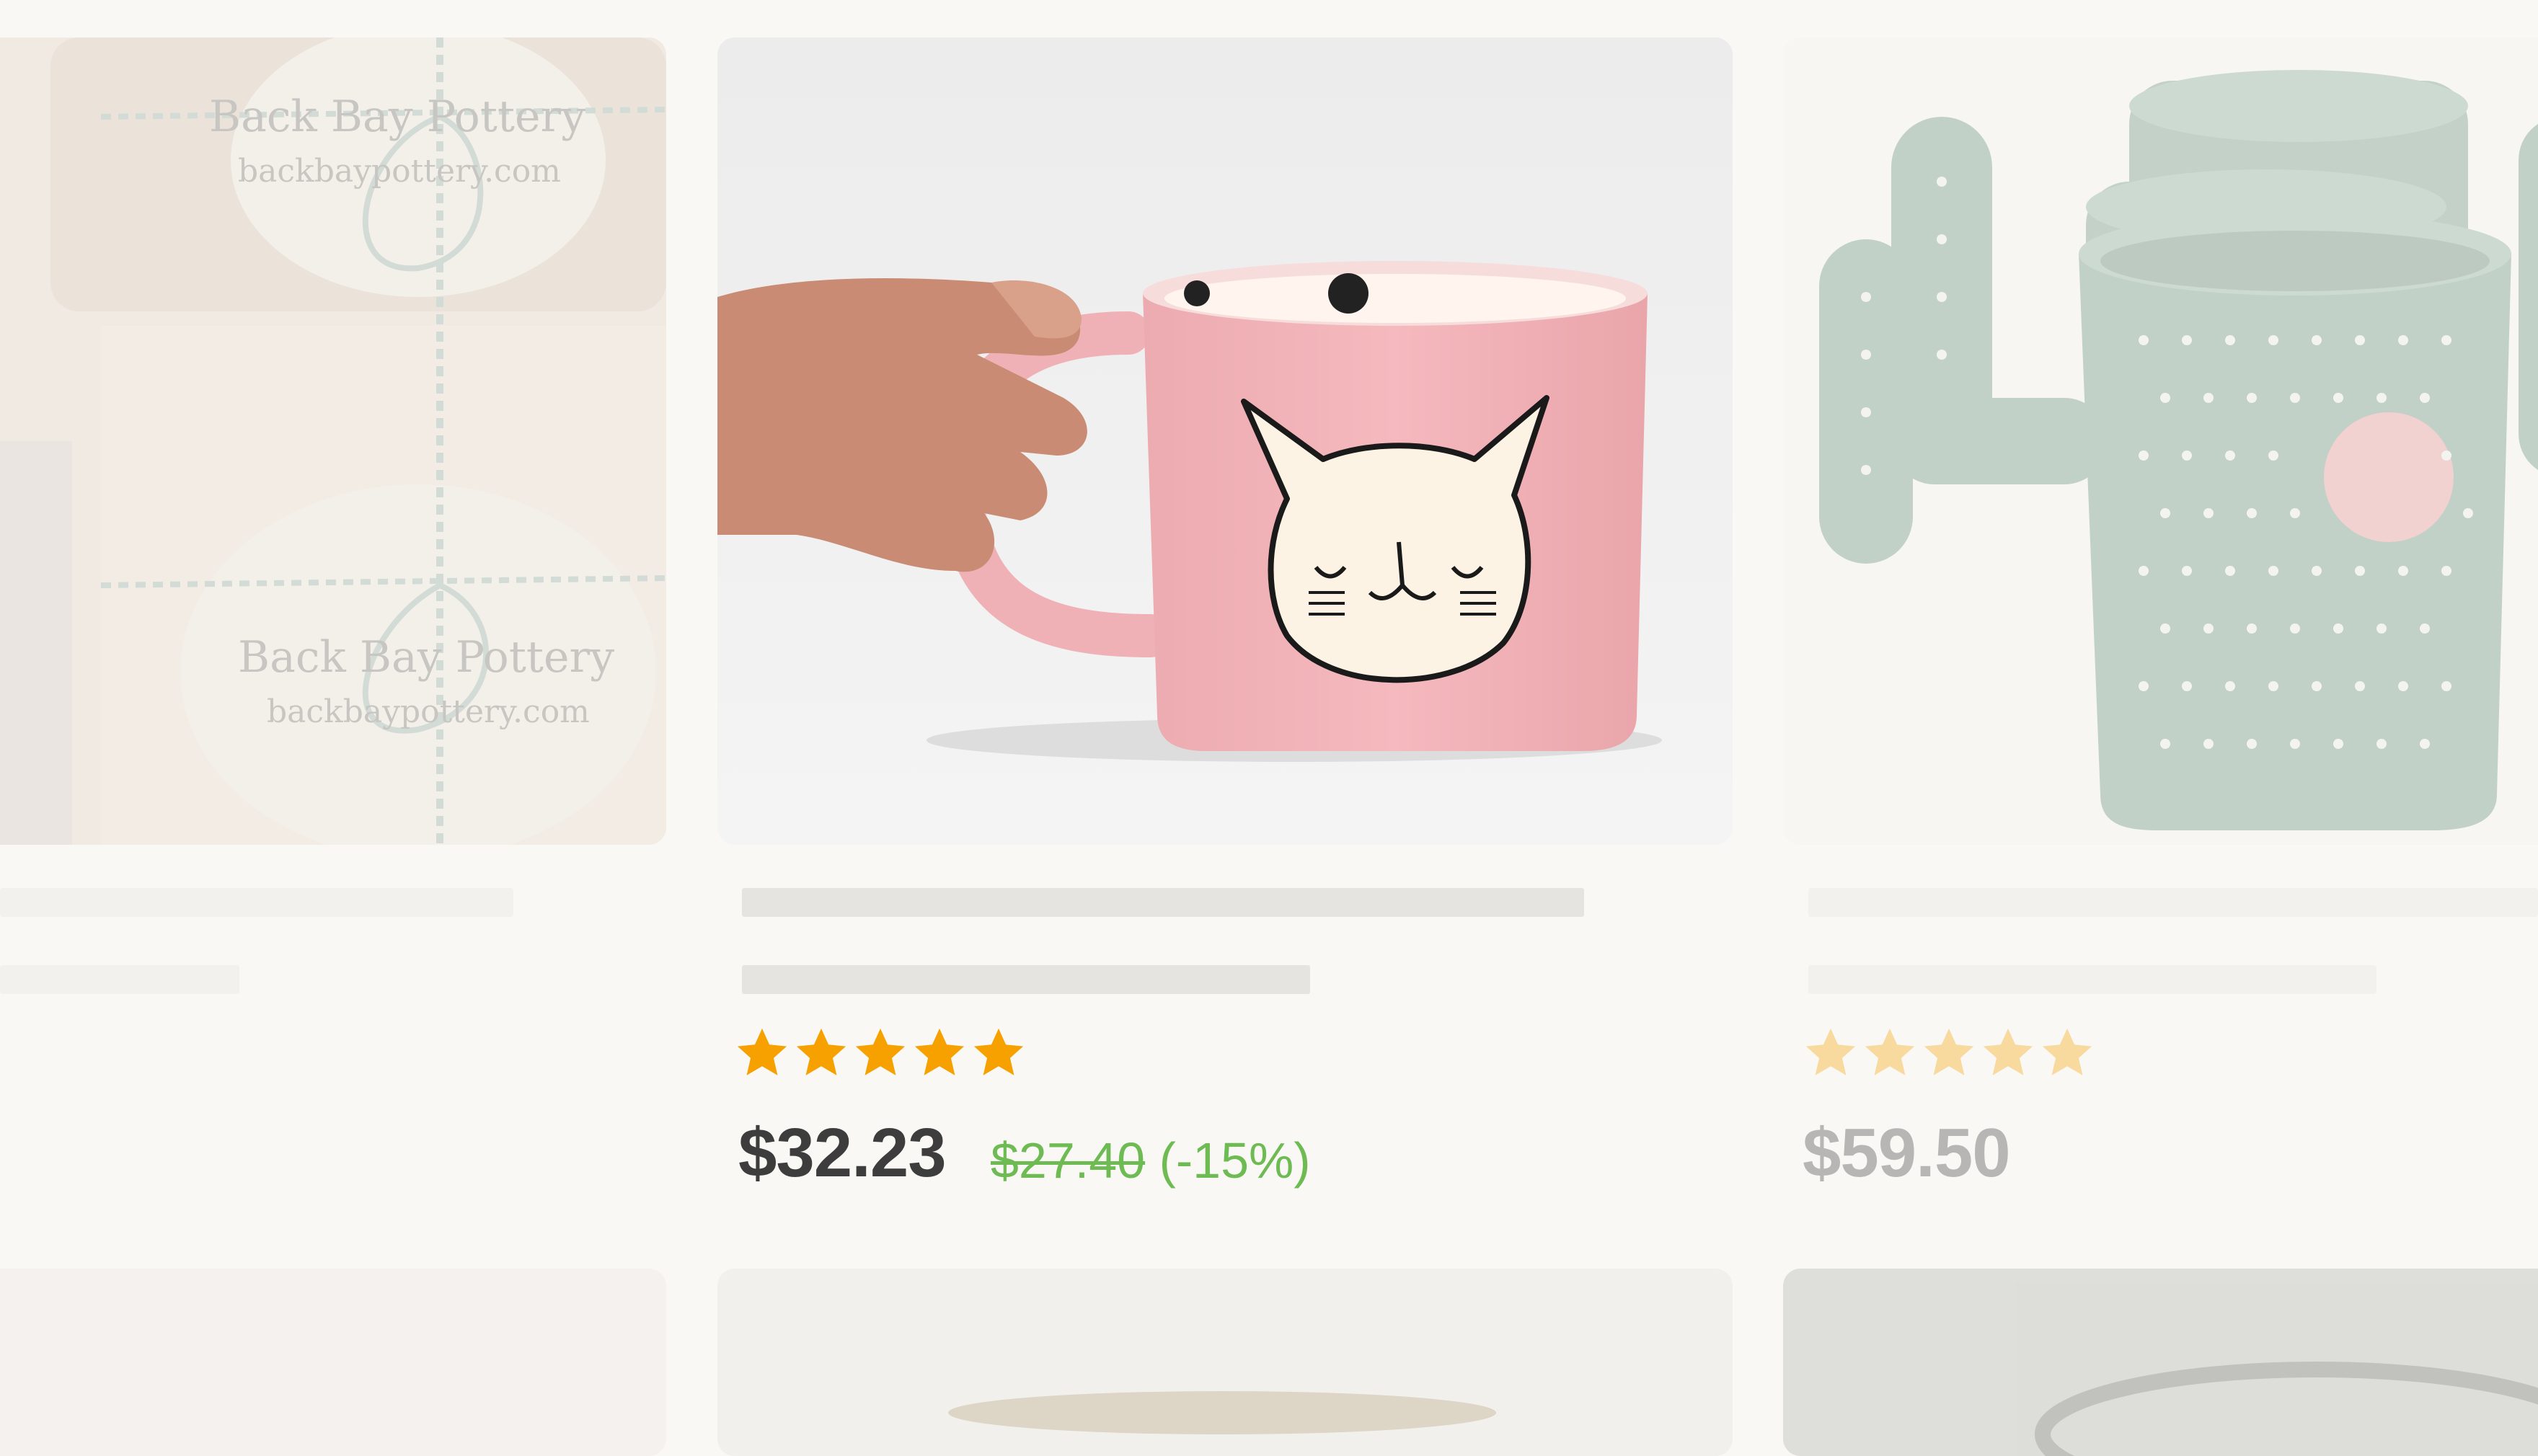  I want to click on url-text-top: backbaypottery.com, so click(399, 171).